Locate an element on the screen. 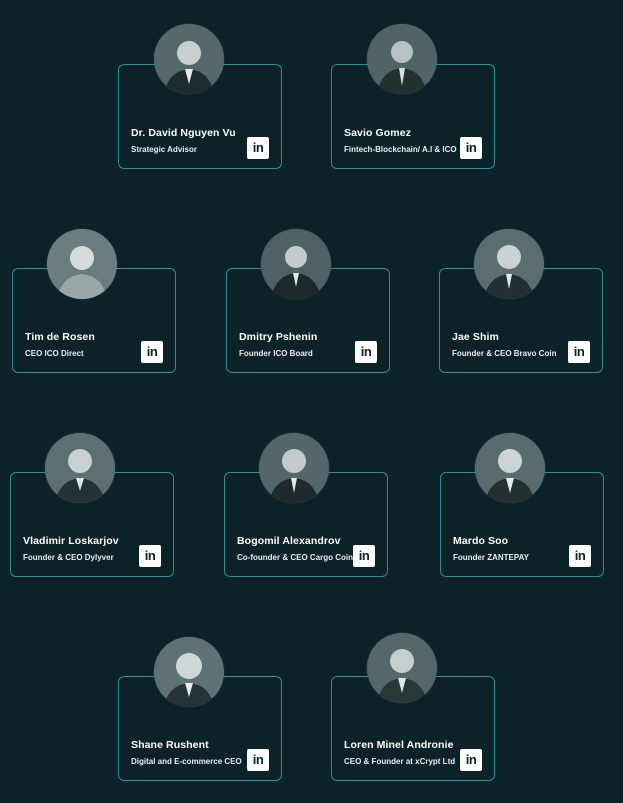  advisor-role: Founder & CEO Dylyver is located at coordinates (68, 557).